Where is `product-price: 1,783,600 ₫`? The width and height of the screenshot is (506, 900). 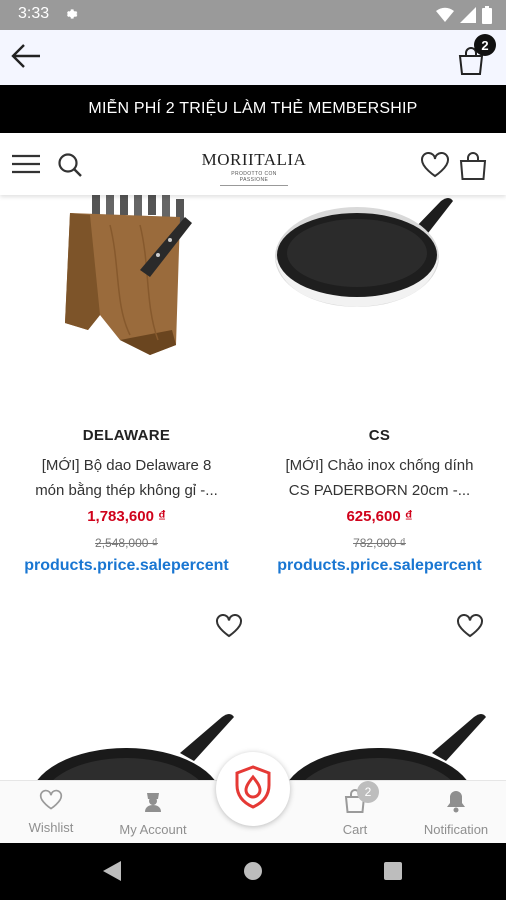 product-price: 1,783,600 ₫ is located at coordinates (126, 516).